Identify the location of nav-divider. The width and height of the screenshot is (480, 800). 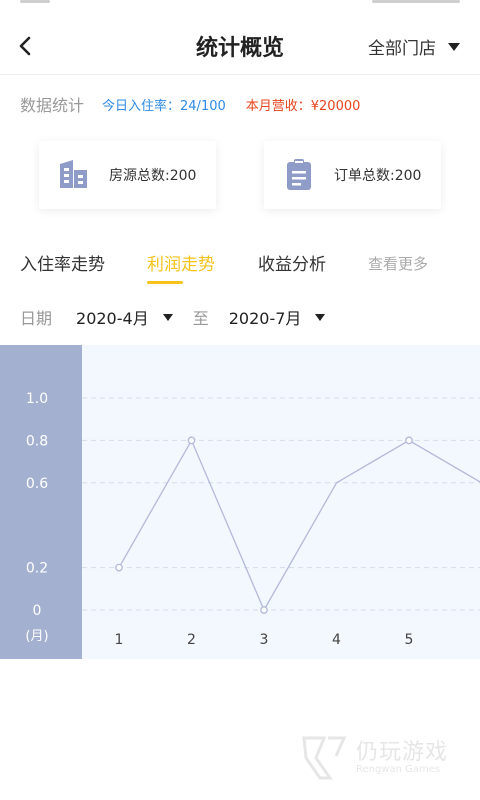
(240, 74).